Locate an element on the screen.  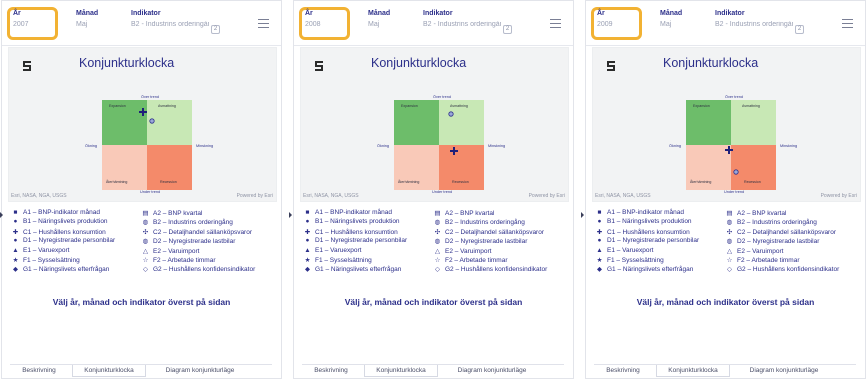
year-value: 2008 is located at coordinates (313, 24).